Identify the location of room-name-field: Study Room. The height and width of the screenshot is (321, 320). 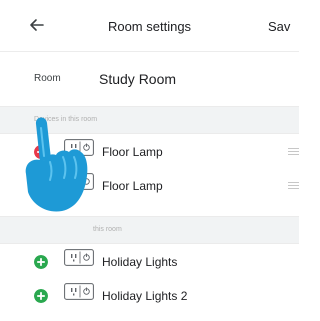
(137, 79).